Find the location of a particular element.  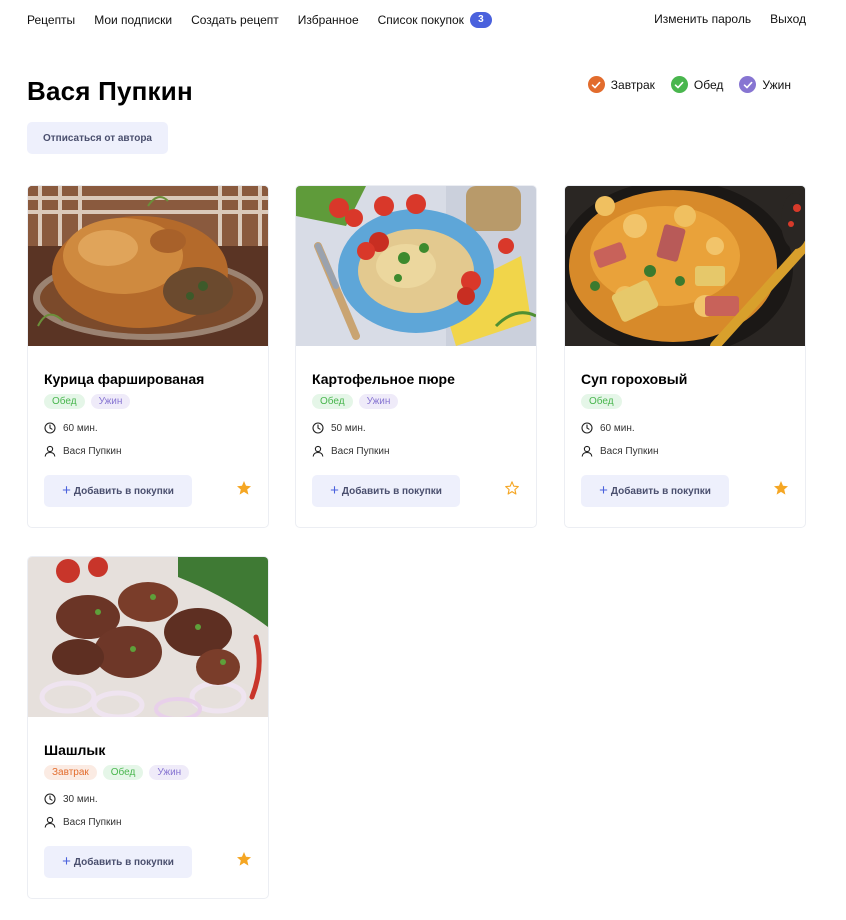

recipe-title: Суп гороховый is located at coordinates (634, 379).